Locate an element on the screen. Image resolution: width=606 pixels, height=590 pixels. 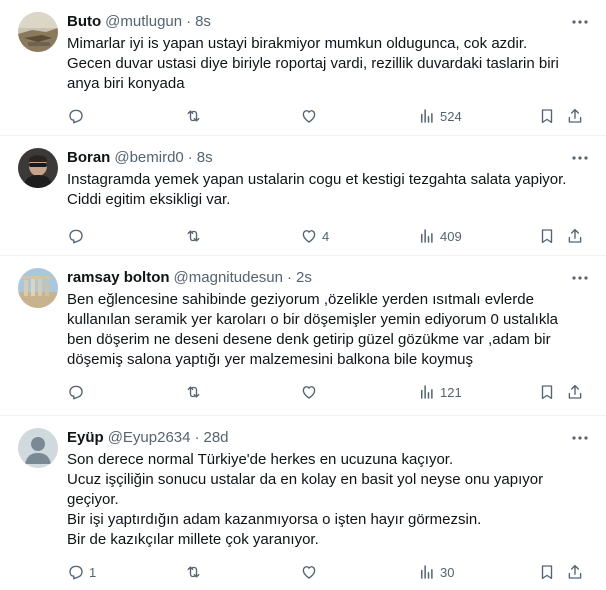
tweet-text-line: anya biri konyada is located at coordinates (126, 83).